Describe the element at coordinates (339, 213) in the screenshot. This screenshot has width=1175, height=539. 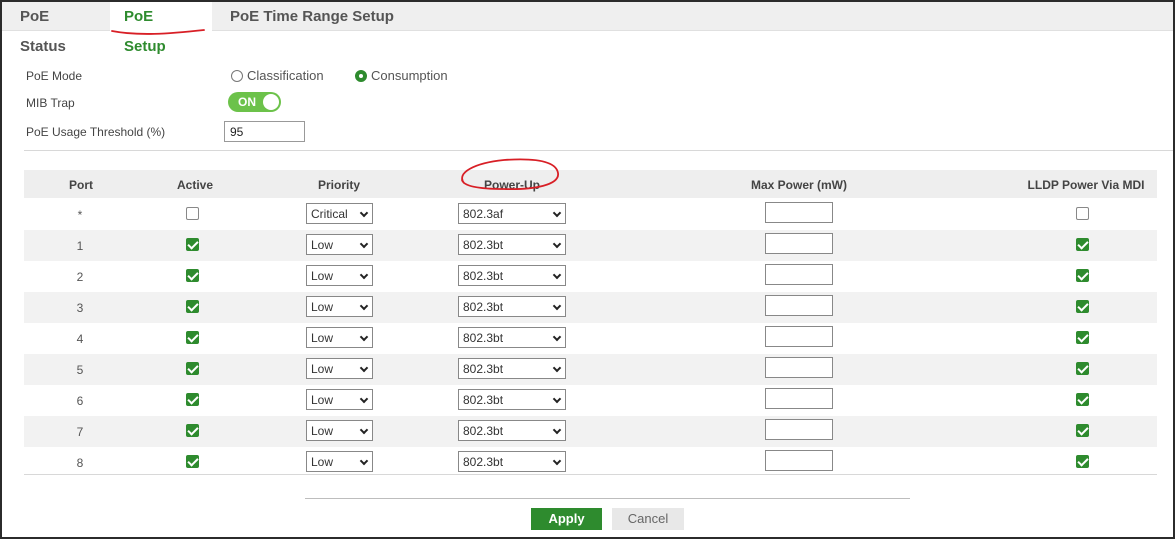
I see `priority-select: Critical` at that location.